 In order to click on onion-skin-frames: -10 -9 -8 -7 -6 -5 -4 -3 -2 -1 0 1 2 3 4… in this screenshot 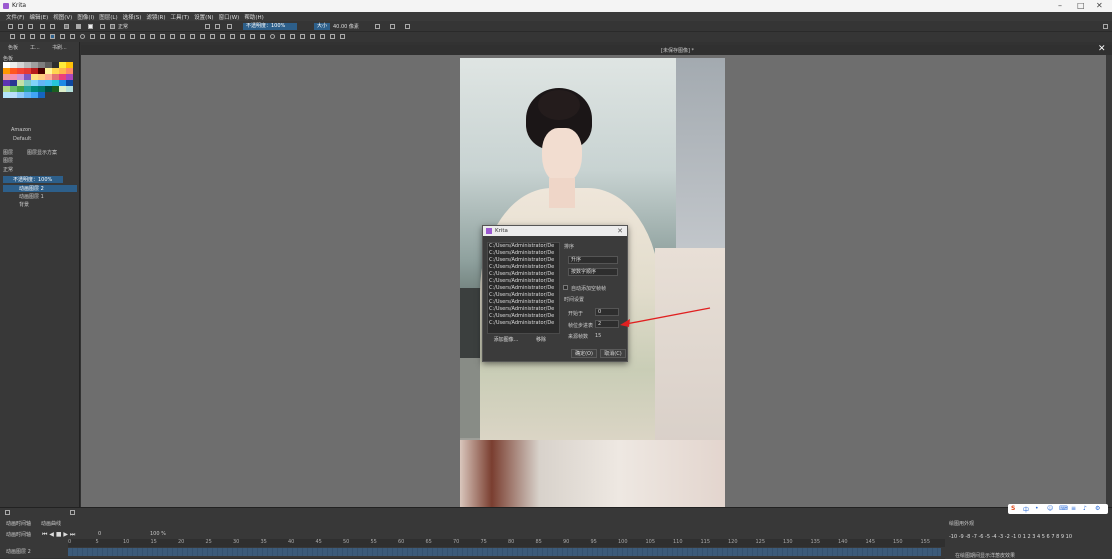, I will do `click(1010, 537)`.